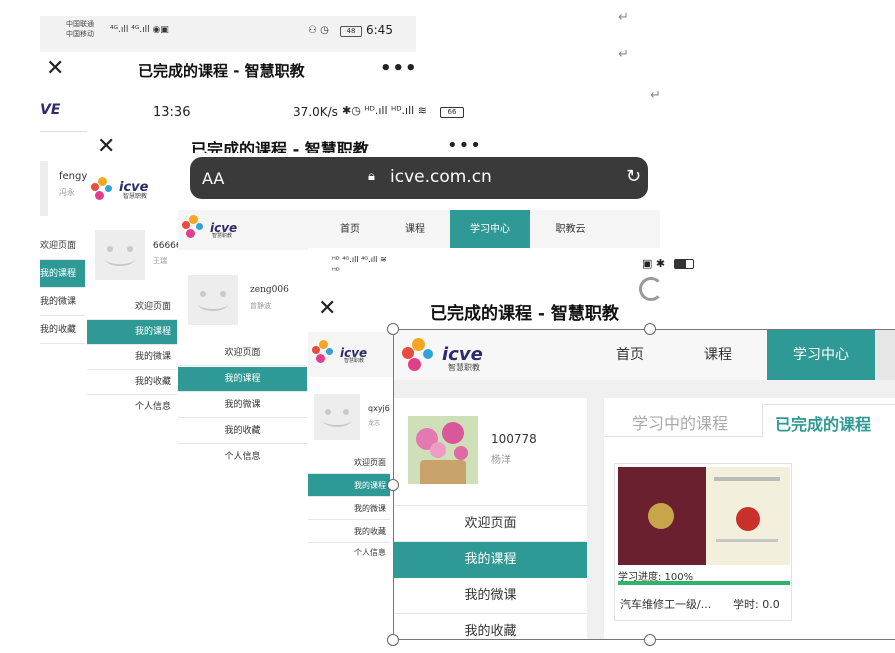 The width and height of the screenshot is (895, 653). Describe the element at coordinates (704, 516) in the screenshot. I see `course-thumbnail` at that location.